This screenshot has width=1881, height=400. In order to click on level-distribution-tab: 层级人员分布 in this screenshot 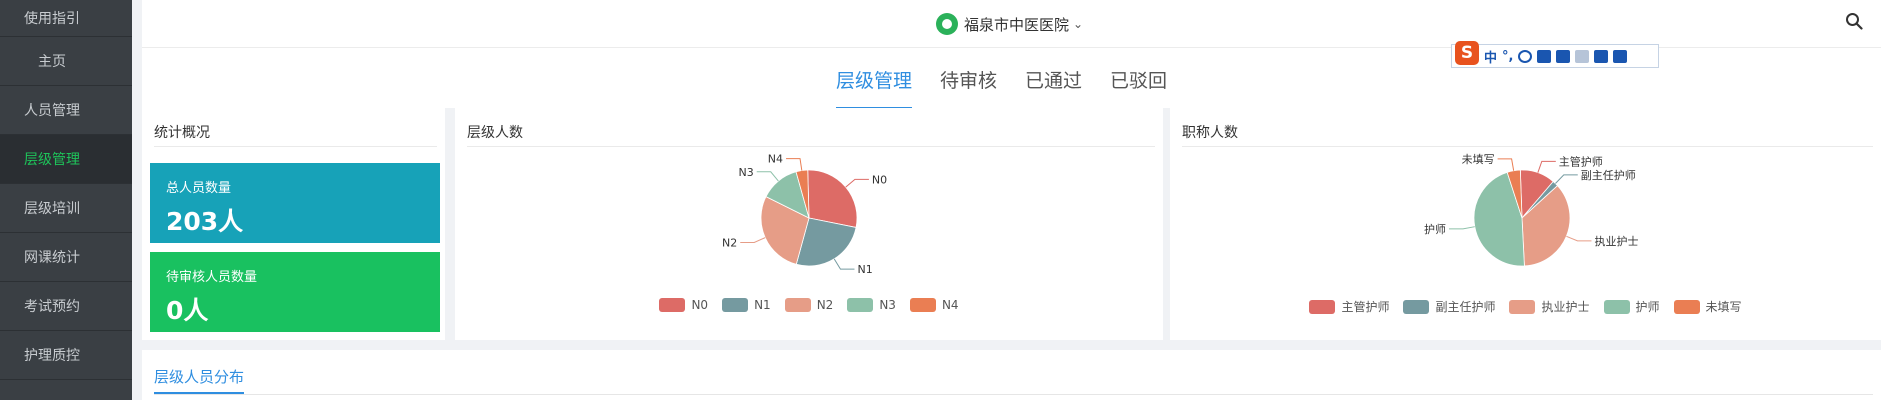, I will do `click(199, 380)`.